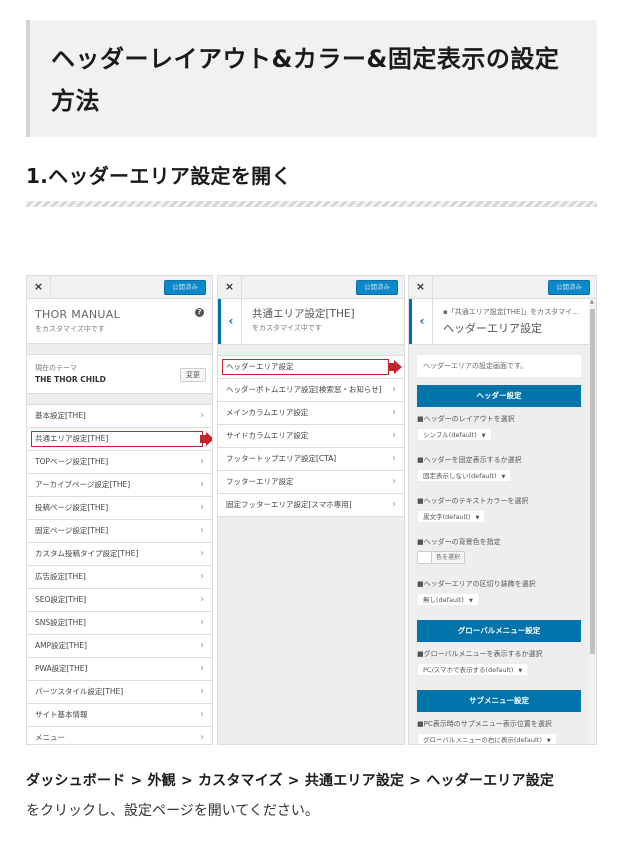  What do you see at coordinates (499, 514) in the screenshot?
I see `field-control: 黒文字(default) ▼` at bounding box center [499, 514].